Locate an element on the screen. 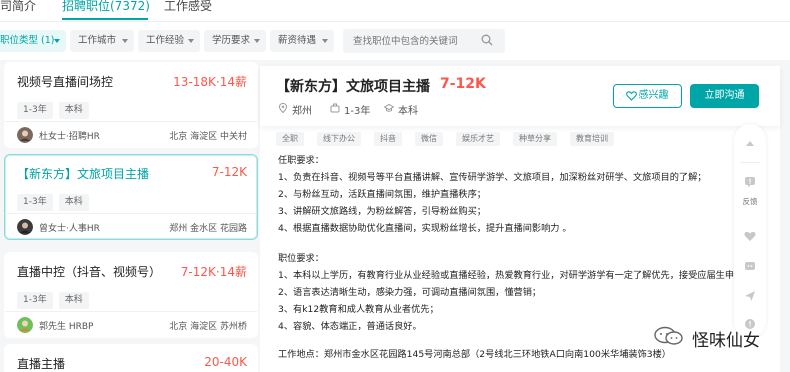 Image resolution: width=790 pixels, height=372 pixels. job-card-title: 视频号直播间场控 is located at coordinates (65, 82).